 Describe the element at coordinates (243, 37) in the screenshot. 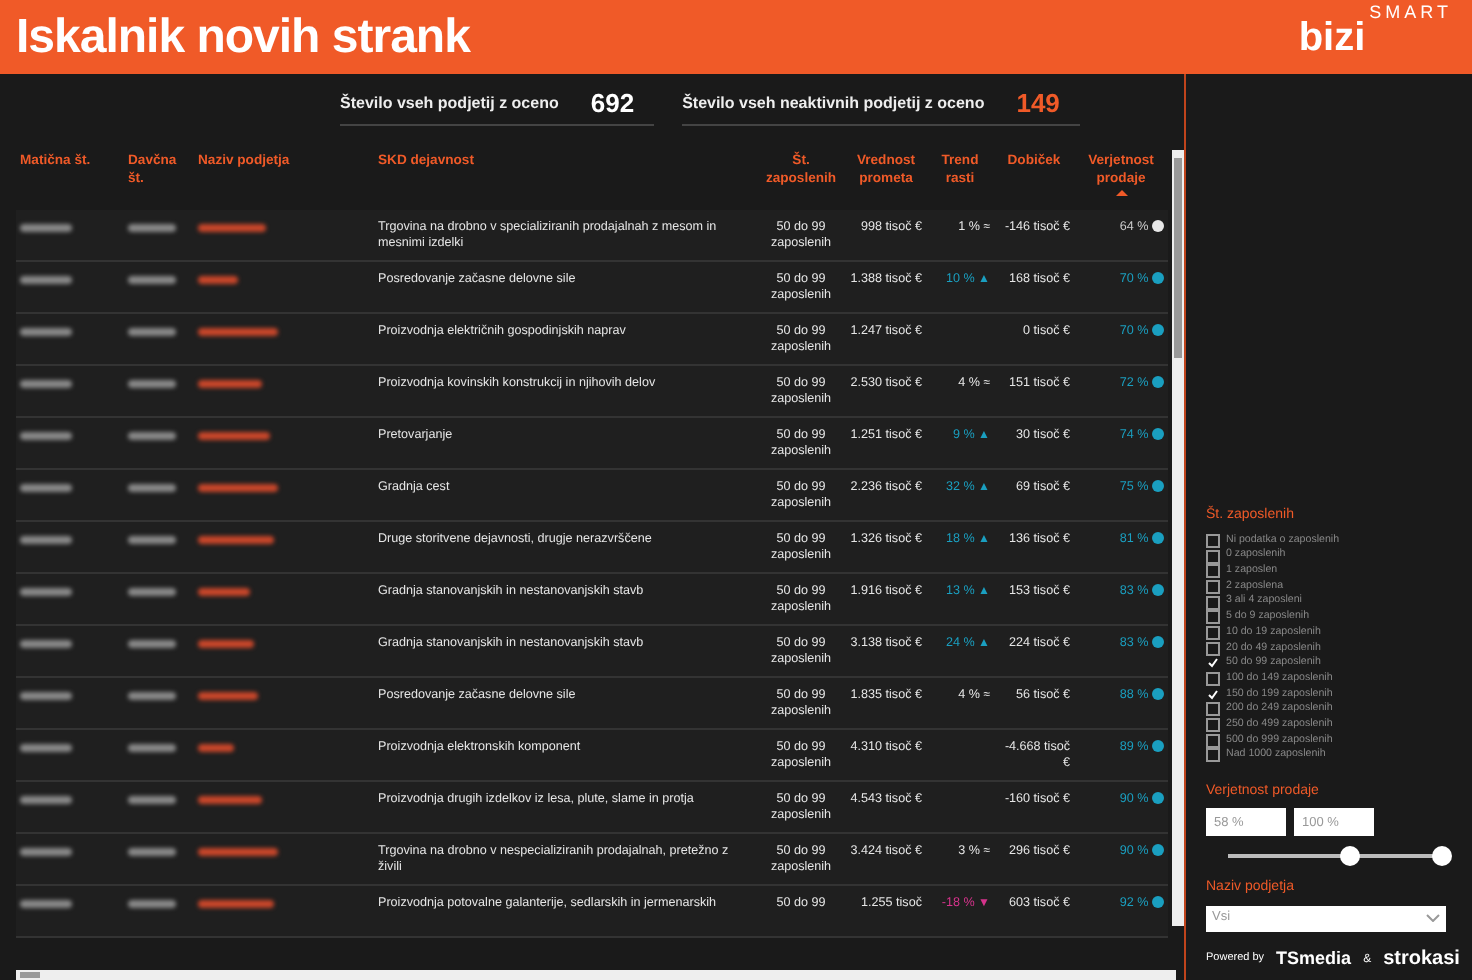

I see `page-title: Iskalnik novih strank` at that location.